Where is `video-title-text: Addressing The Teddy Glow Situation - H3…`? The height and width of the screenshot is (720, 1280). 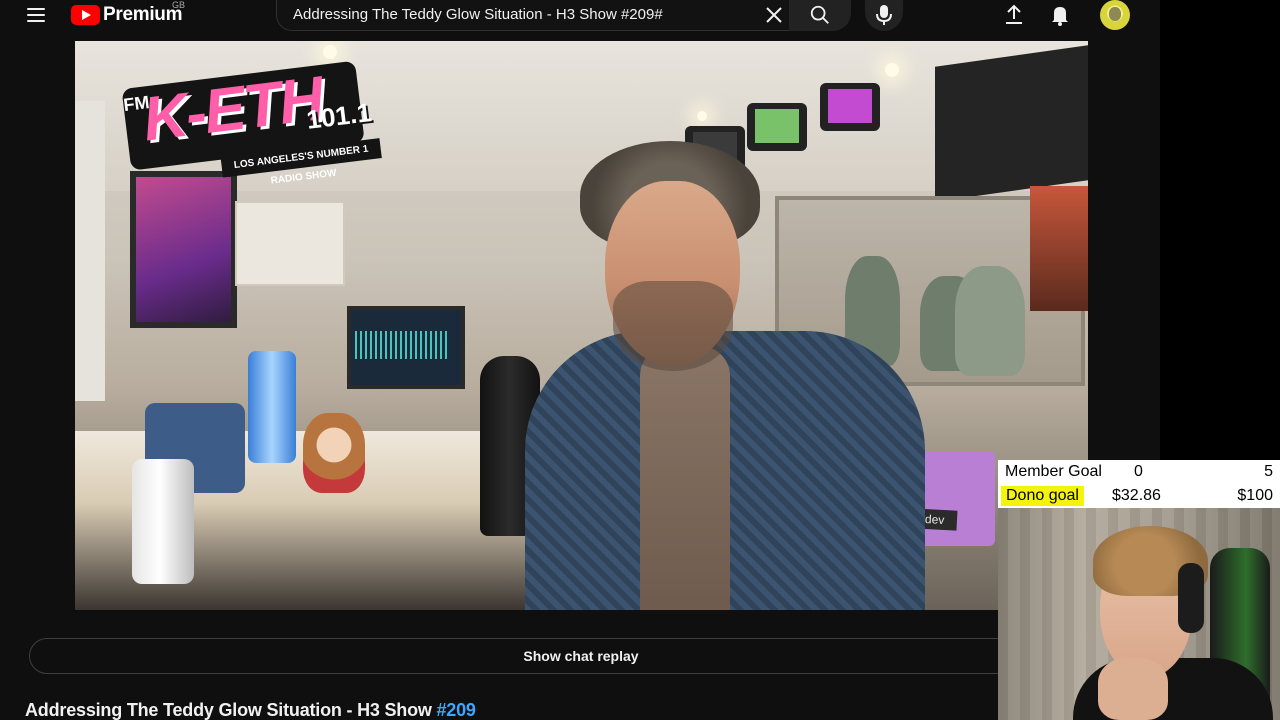 video-title-text: Addressing The Teddy Glow Situation - H3… is located at coordinates (231, 710).